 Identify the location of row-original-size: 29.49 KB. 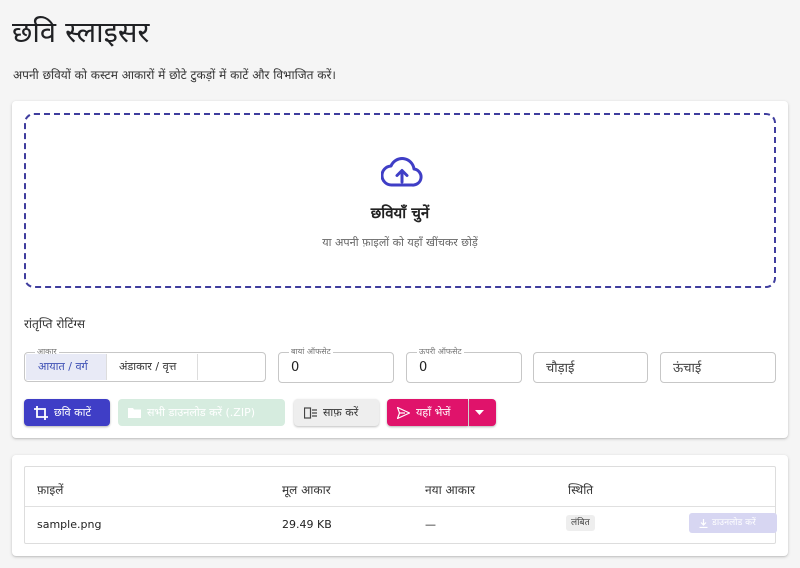
(307, 524).